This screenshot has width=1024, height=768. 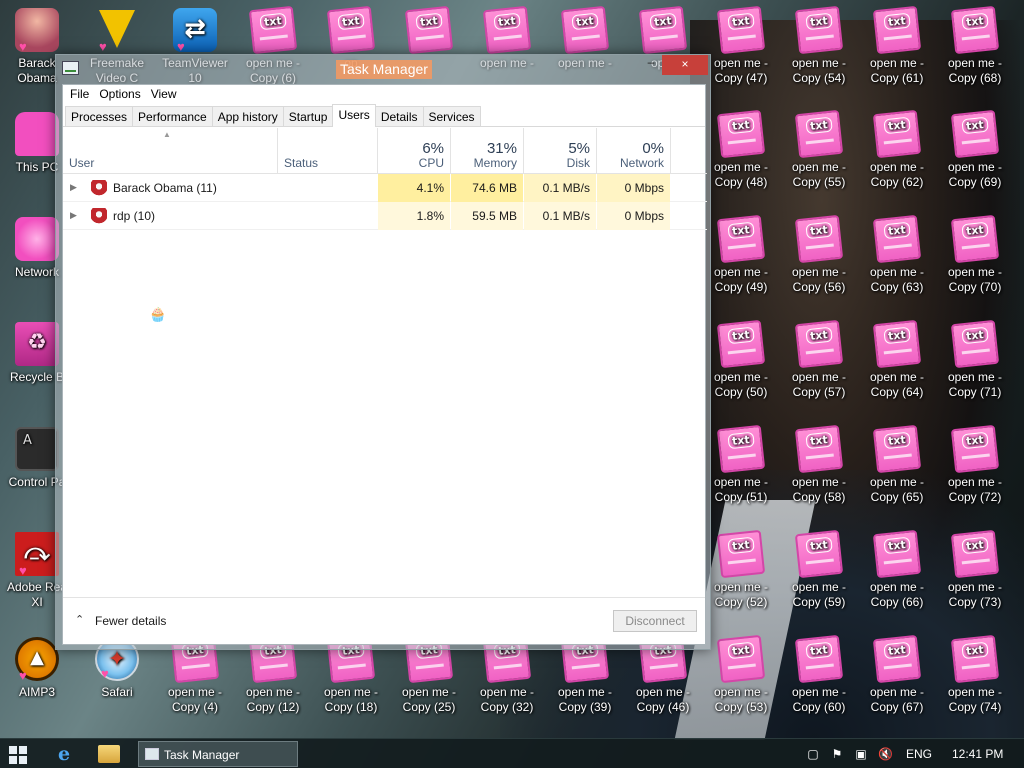 What do you see at coordinates (975, 261) in the screenshot?
I see `desktop-shortcut: open me - Copy (70)` at bounding box center [975, 261].